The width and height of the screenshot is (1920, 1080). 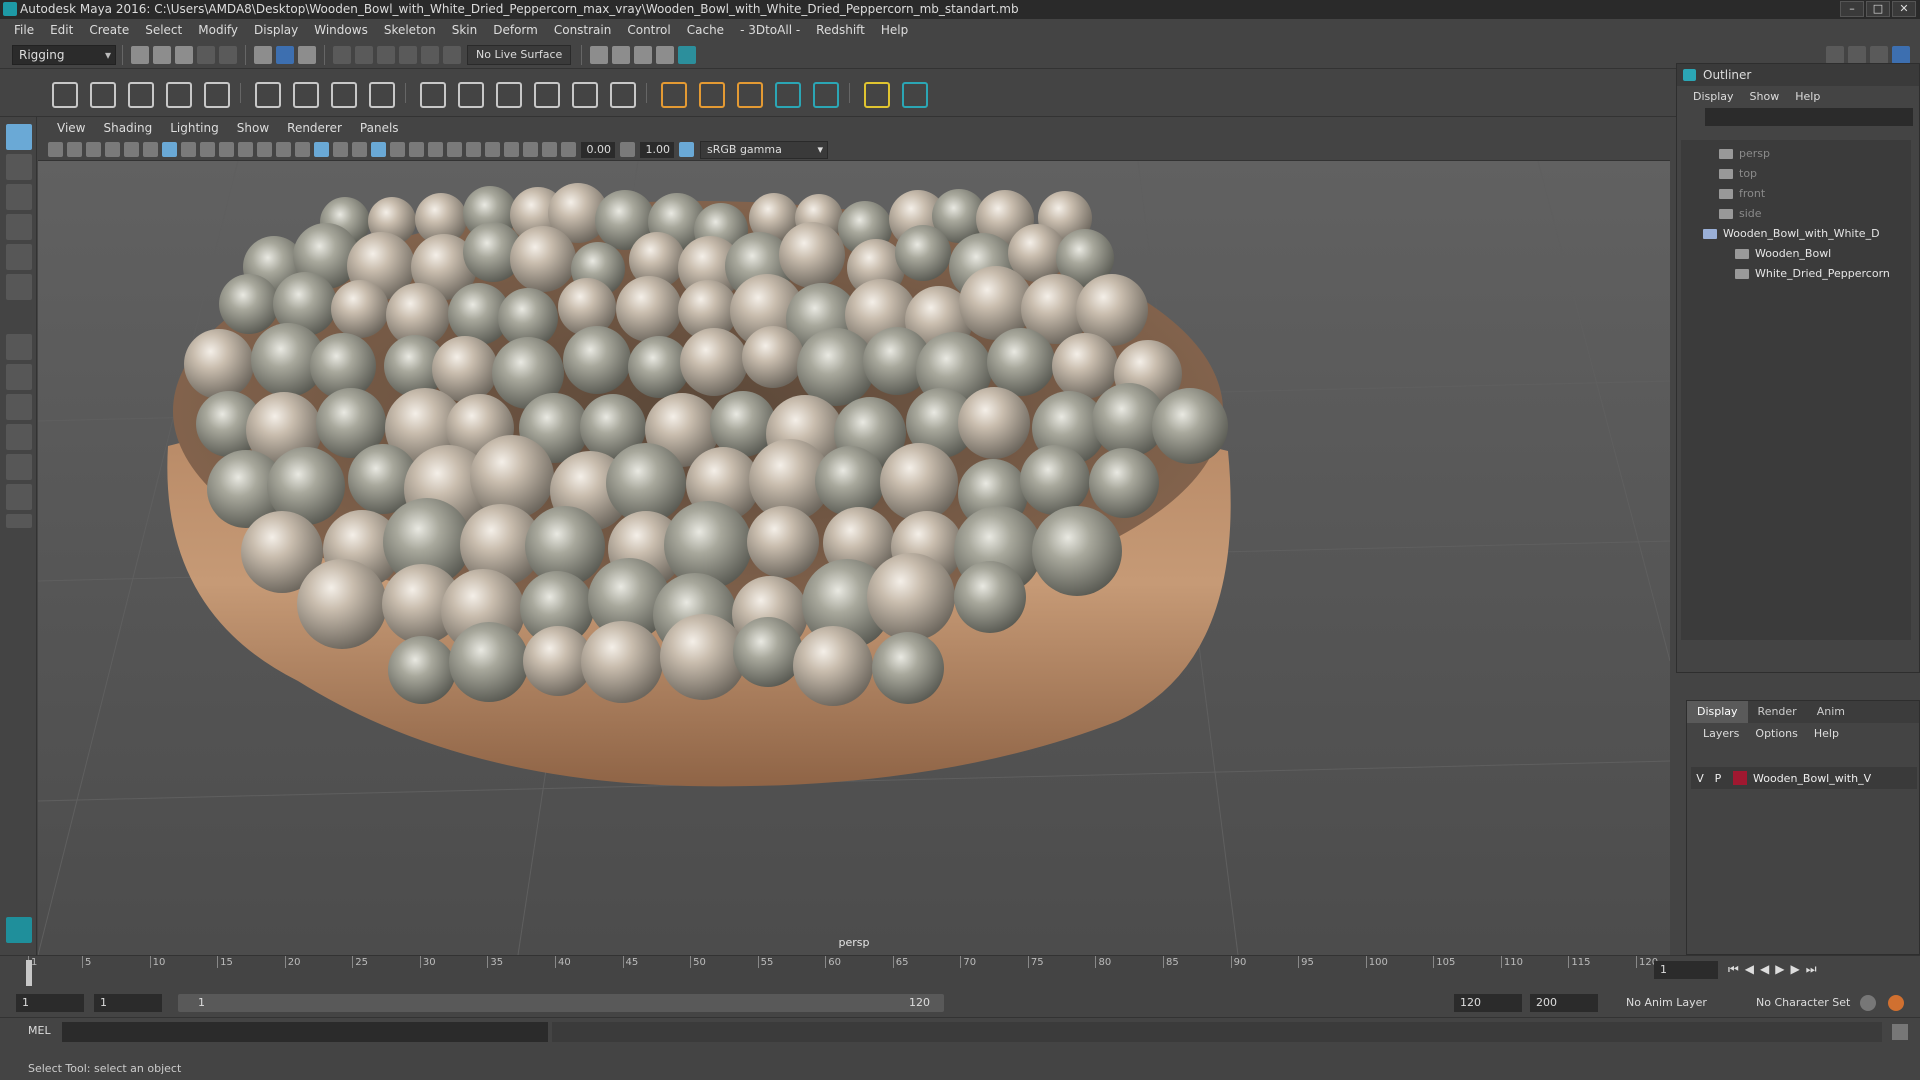 I want to click on mel-input, so click(x=305, y=1032).